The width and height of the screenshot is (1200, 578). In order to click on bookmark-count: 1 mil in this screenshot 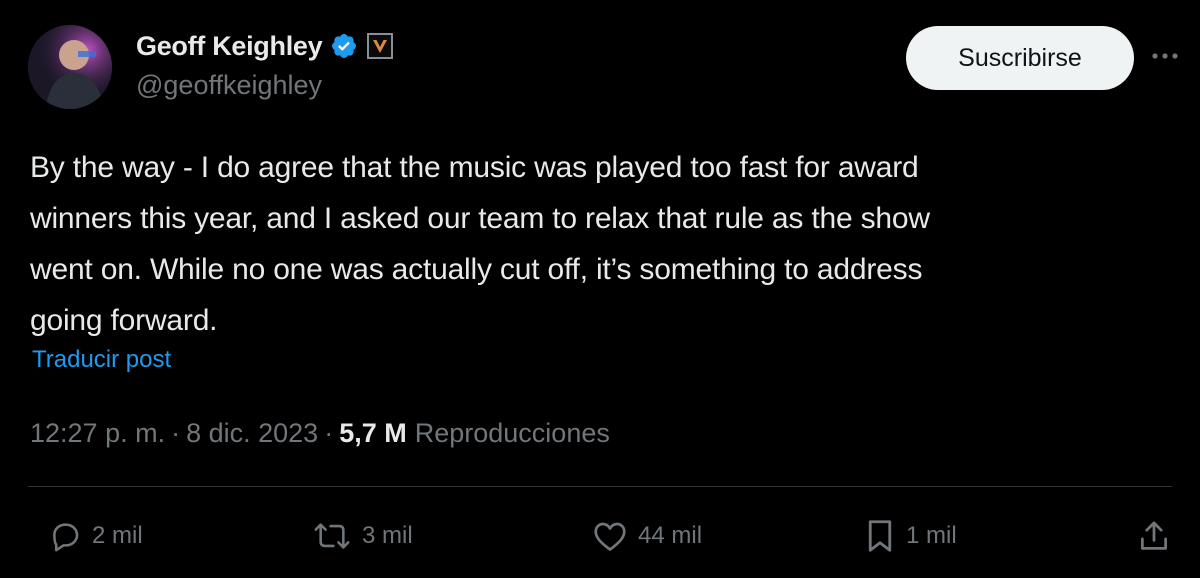, I will do `click(931, 535)`.